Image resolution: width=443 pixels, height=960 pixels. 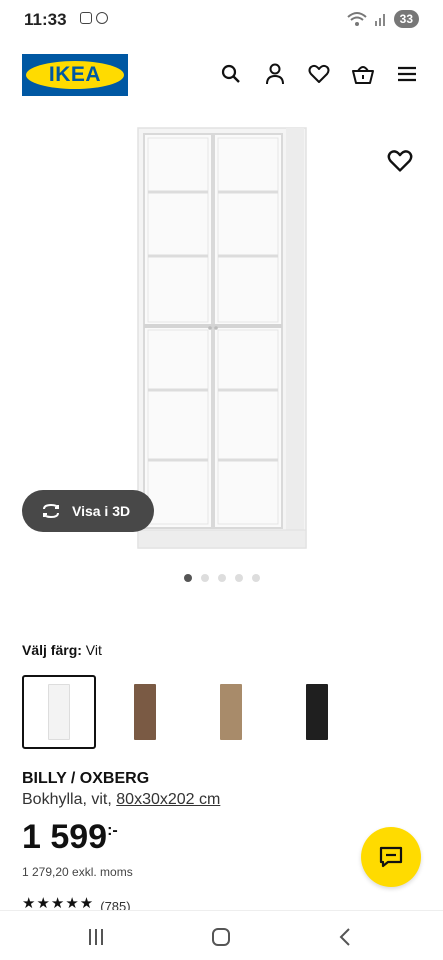 What do you see at coordinates (112, 830) in the screenshot?
I see `price-suffix: :-` at bounding box center [112, 830].